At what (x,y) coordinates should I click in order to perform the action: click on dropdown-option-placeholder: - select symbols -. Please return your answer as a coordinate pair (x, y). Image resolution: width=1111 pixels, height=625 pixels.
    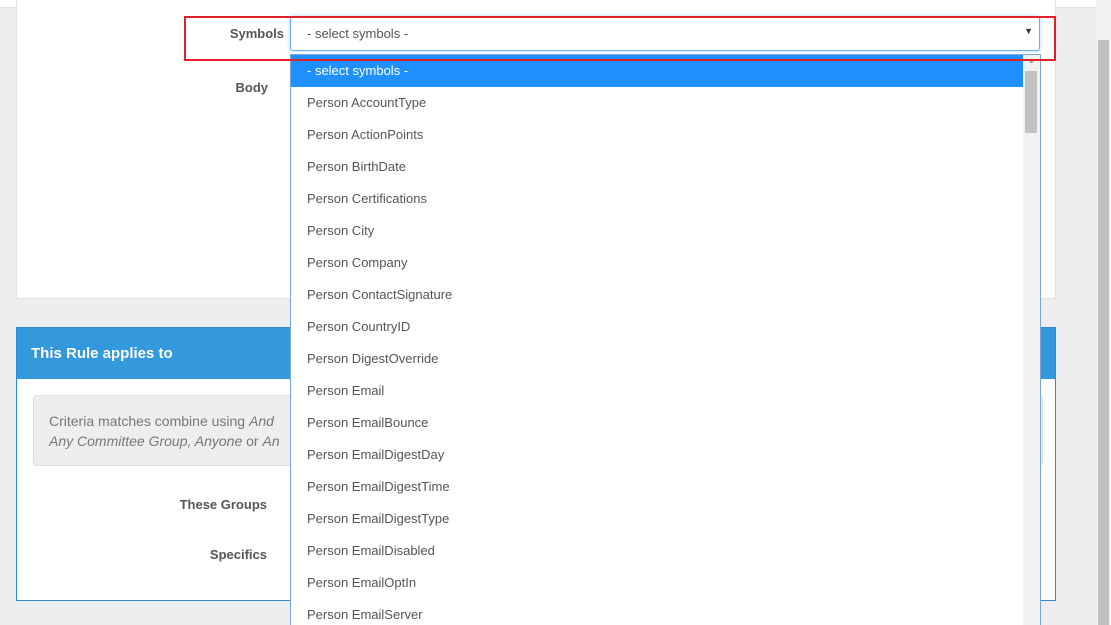
    Looking at the image, I should click on (657, 71).